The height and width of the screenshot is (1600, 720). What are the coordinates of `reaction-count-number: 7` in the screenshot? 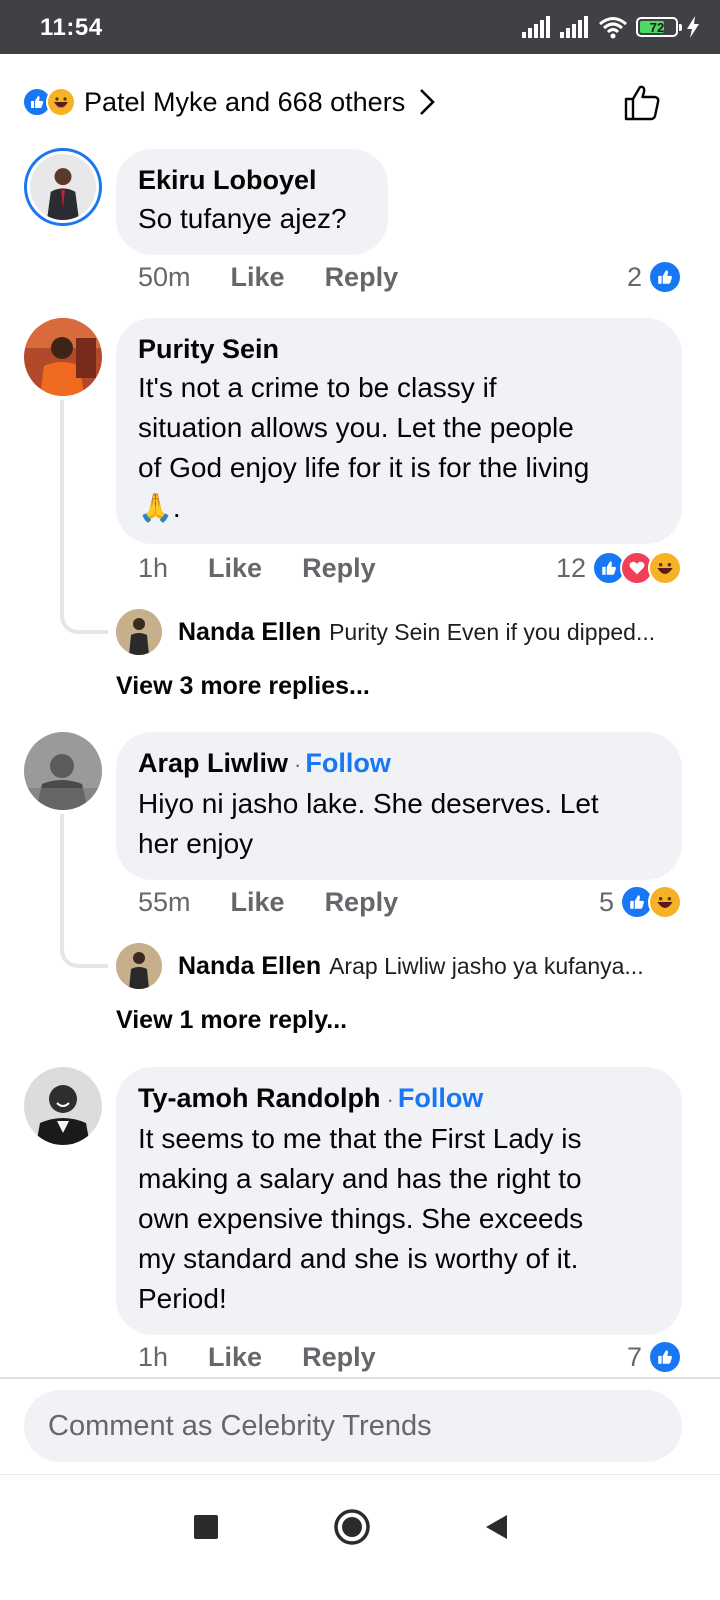 It's located at (634, 1356).